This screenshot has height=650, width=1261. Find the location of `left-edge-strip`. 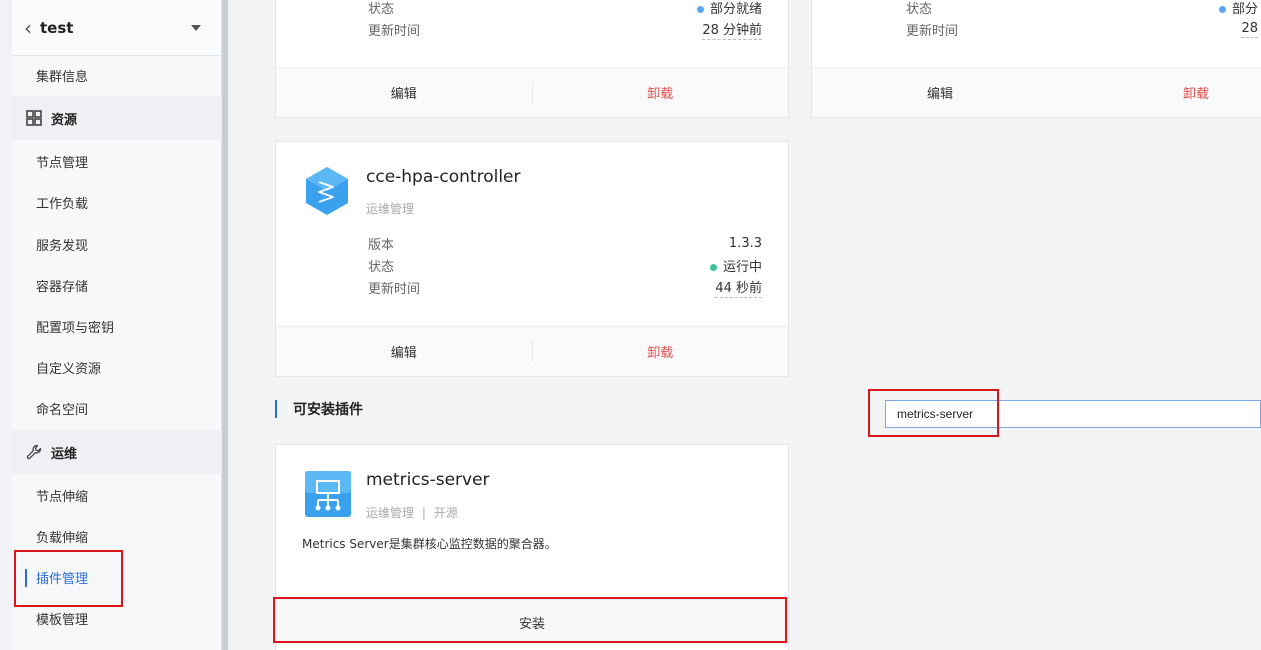

left-edge-strip is located at coordinates (6, 325).